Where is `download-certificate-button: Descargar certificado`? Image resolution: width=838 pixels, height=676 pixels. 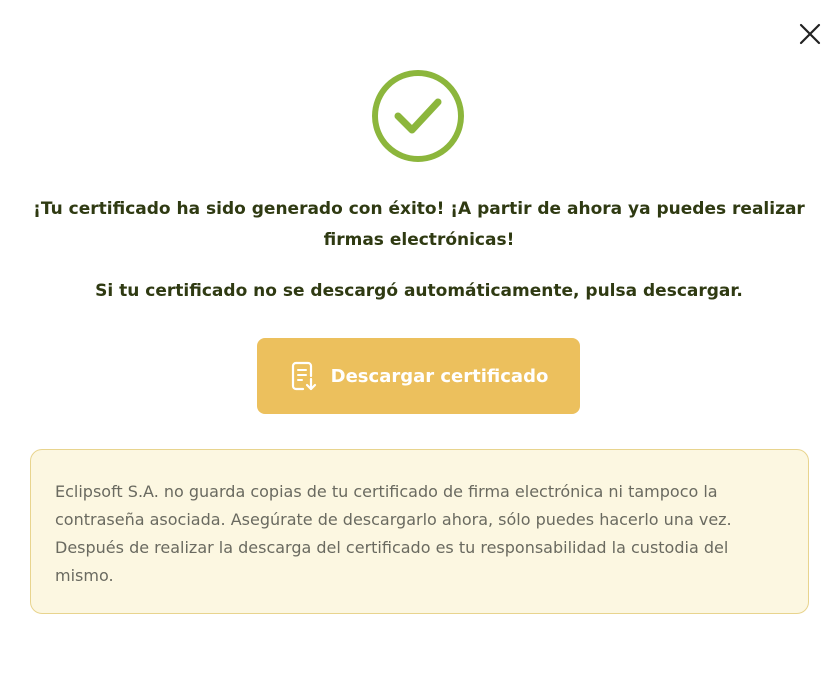
download-certificate-button: Descargar certificado is located at coordinates (418, 376).